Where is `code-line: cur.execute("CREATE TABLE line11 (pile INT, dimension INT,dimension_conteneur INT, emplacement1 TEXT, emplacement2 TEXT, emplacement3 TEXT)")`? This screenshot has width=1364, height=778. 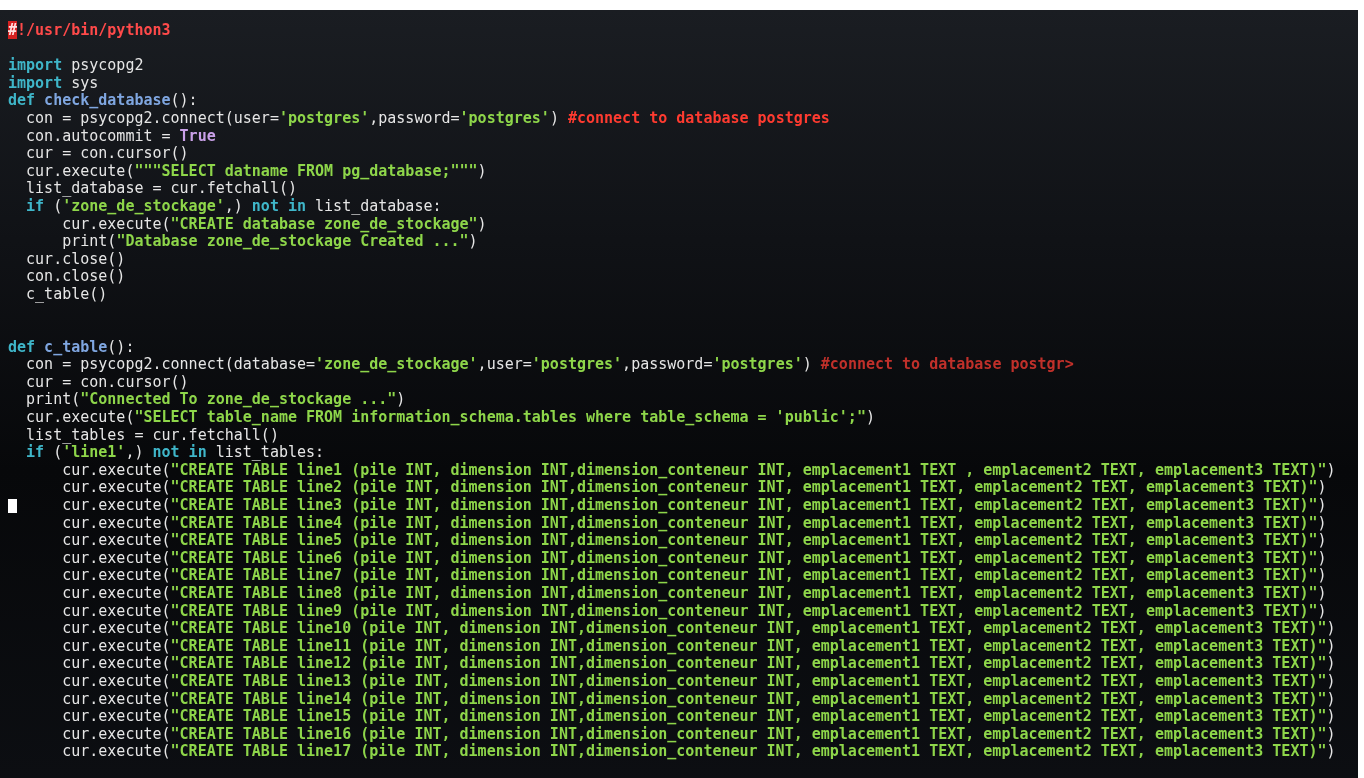
code-line: cur.execute("CREATE TABLE line11 (pile INT, dimension INT,dimension_conteneur INT, emplacement1 TEXT, emplacement2 TEXT, emplacement3 TEXT)") is located at coordinates (699, 646).